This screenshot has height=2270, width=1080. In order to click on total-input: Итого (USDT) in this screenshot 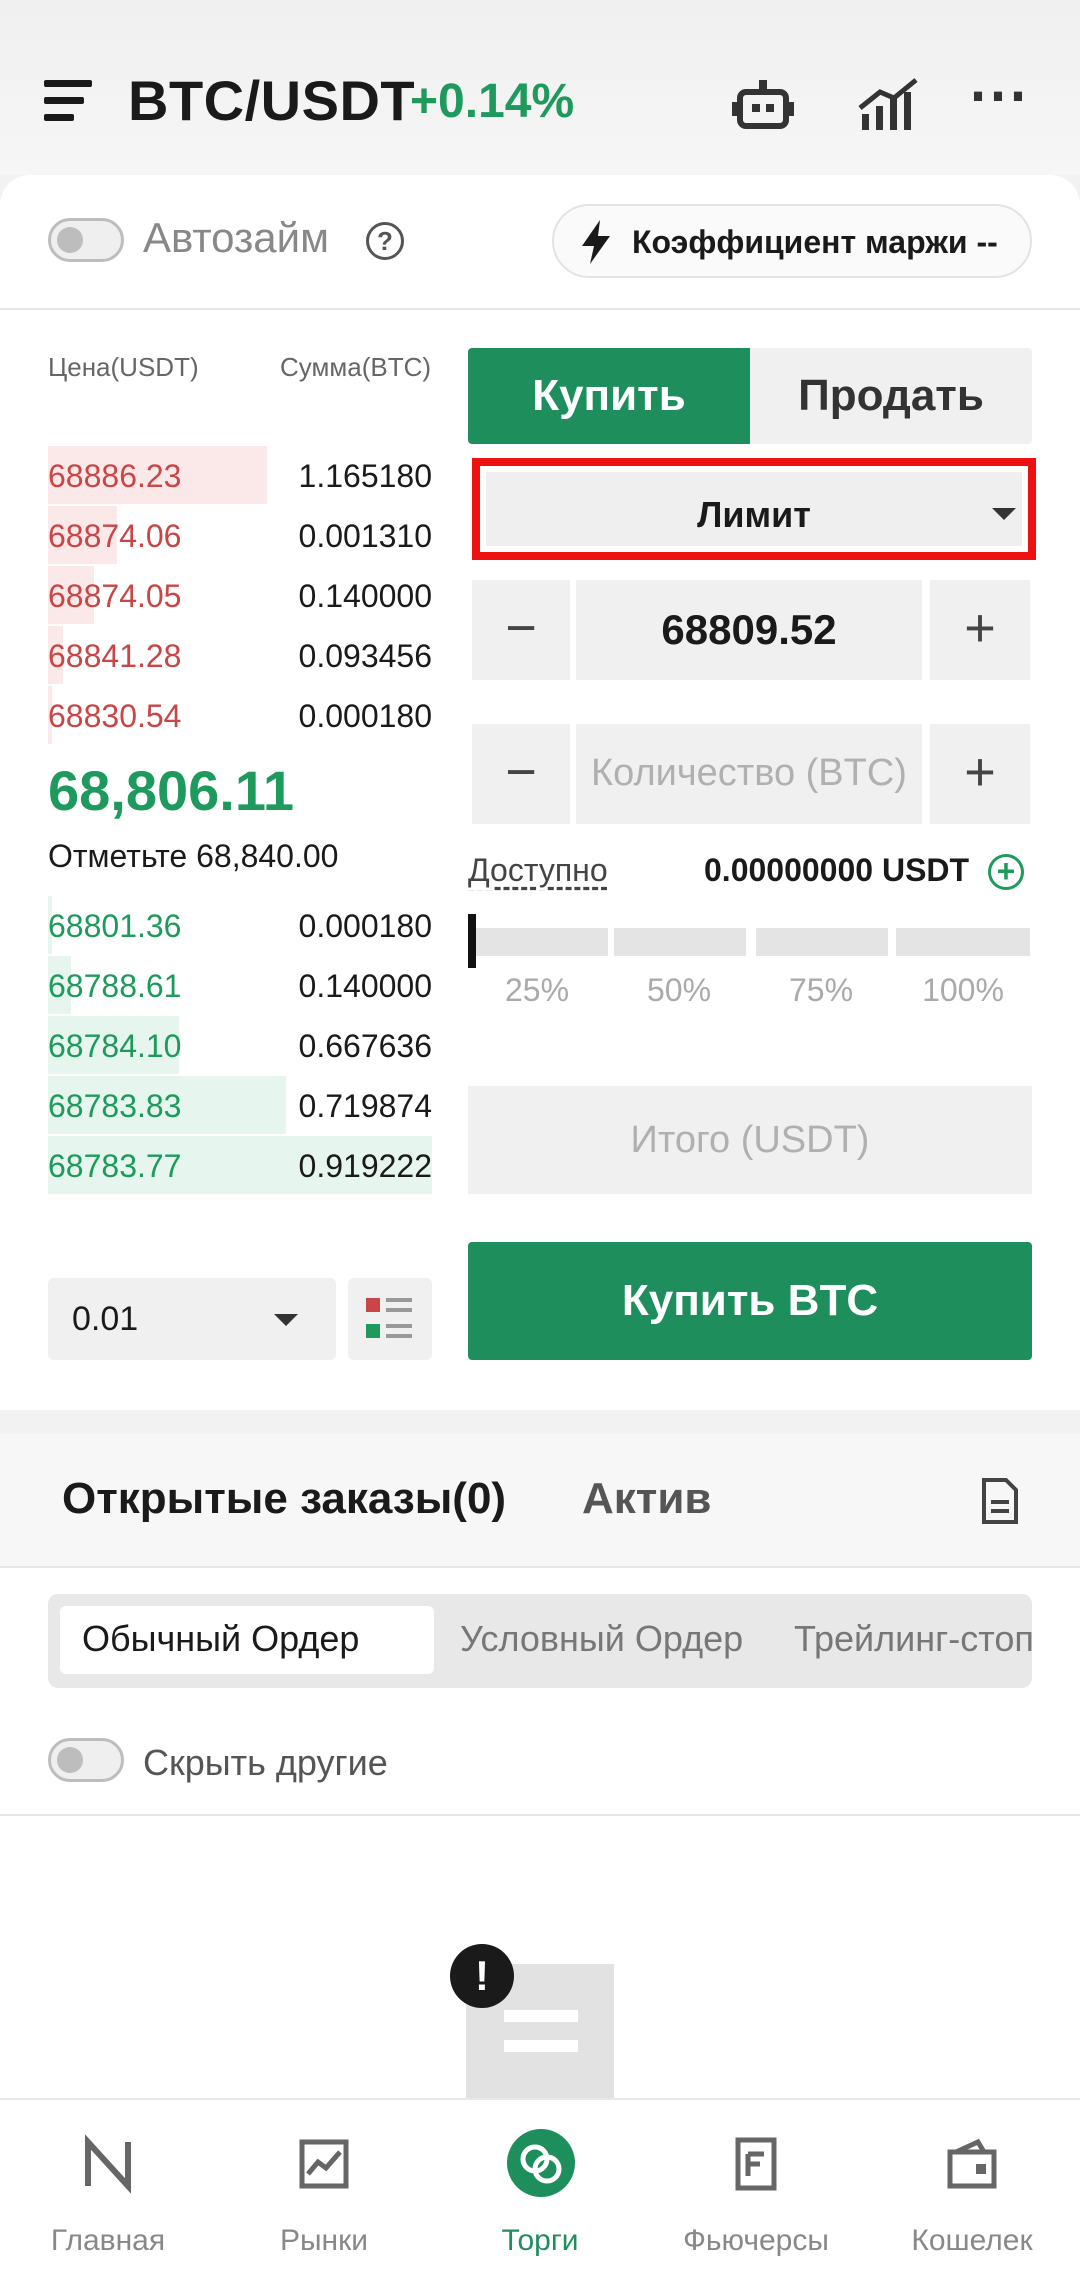, I will do `click(750, 1140)`.